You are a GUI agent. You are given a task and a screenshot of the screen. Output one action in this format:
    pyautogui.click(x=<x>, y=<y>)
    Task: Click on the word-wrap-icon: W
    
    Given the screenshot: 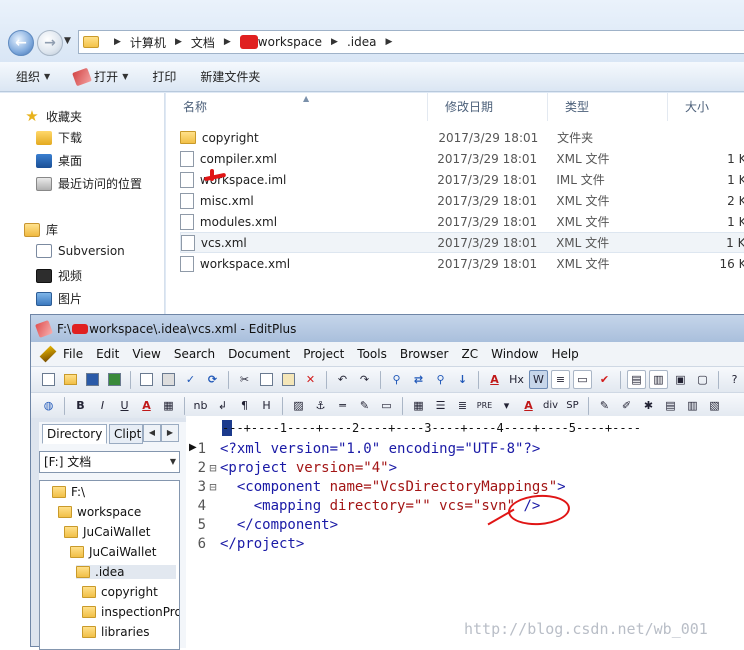 What is the action you would take?
    pyautogui.click(x=538, y=379)
    